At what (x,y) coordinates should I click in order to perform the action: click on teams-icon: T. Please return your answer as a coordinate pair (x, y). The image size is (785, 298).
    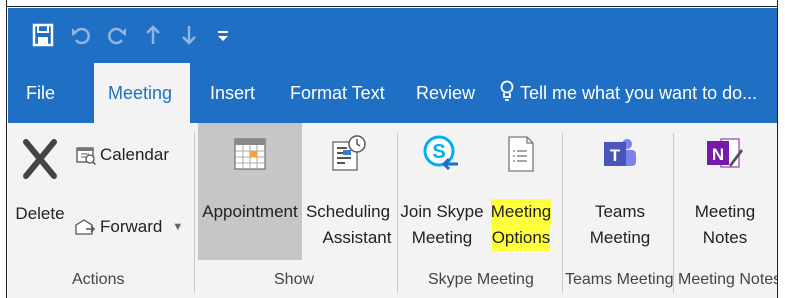
    Looking at the image, I should click on (620, 154).